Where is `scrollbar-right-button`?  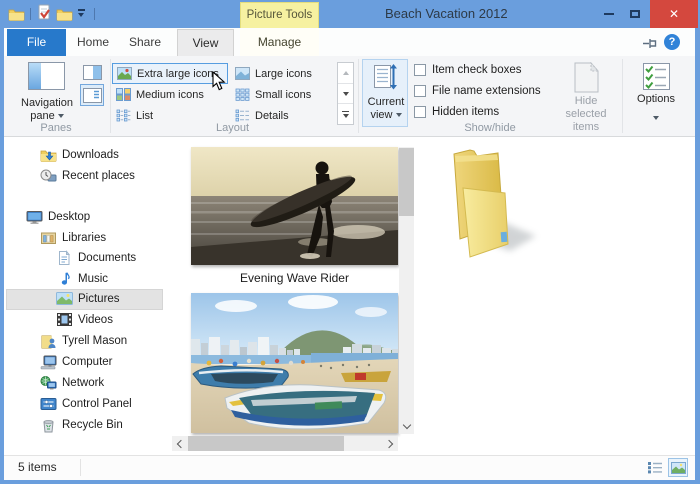 scrollbar-right-button is located at coordinates (390, 443).